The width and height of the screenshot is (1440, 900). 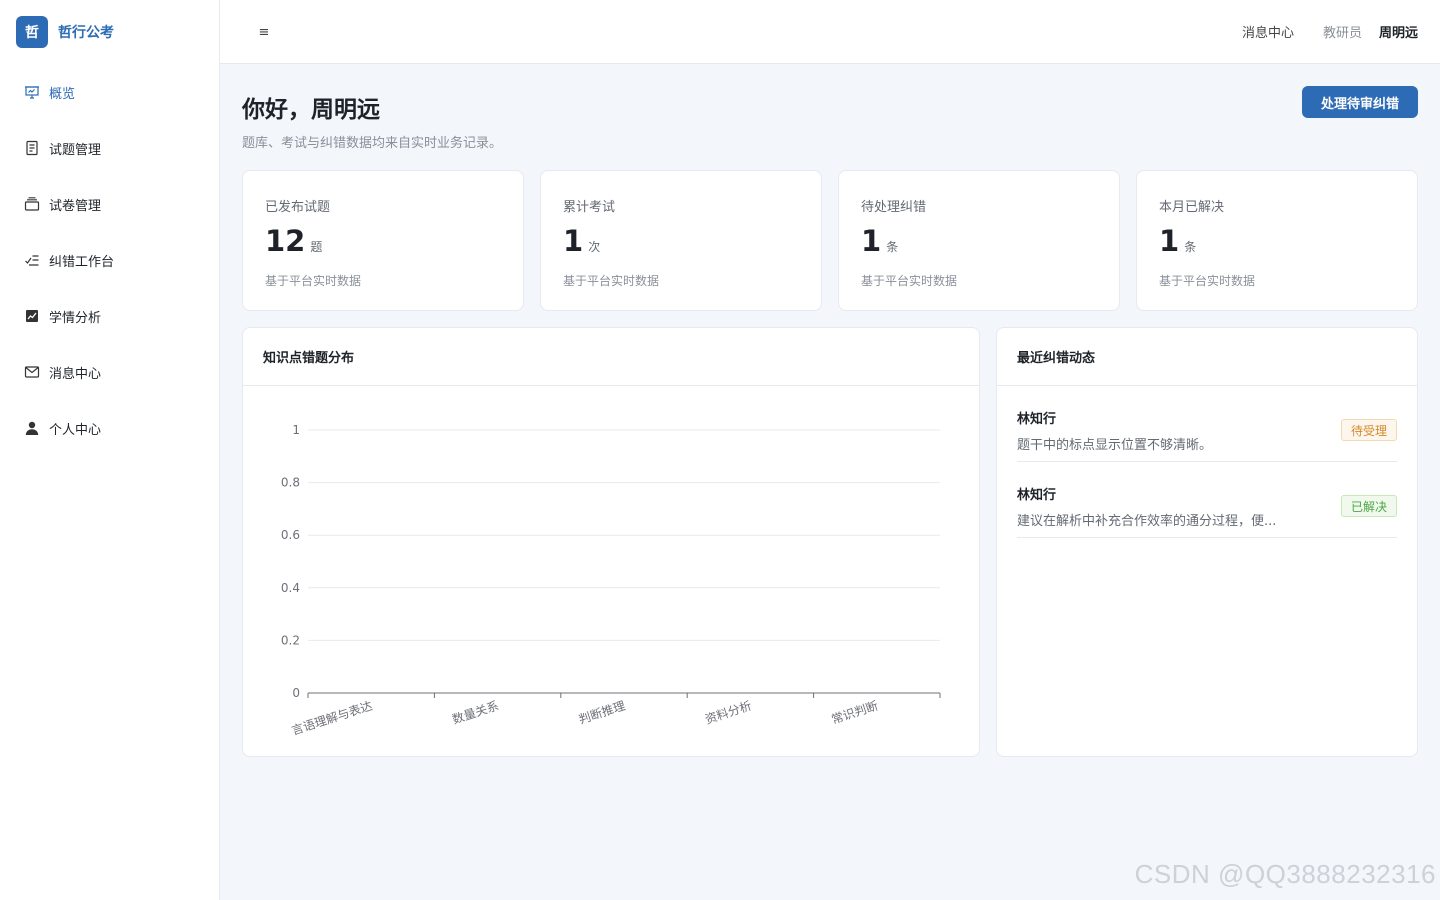 I want to click on y-tick-label: 1, so click(x=296, y=430).